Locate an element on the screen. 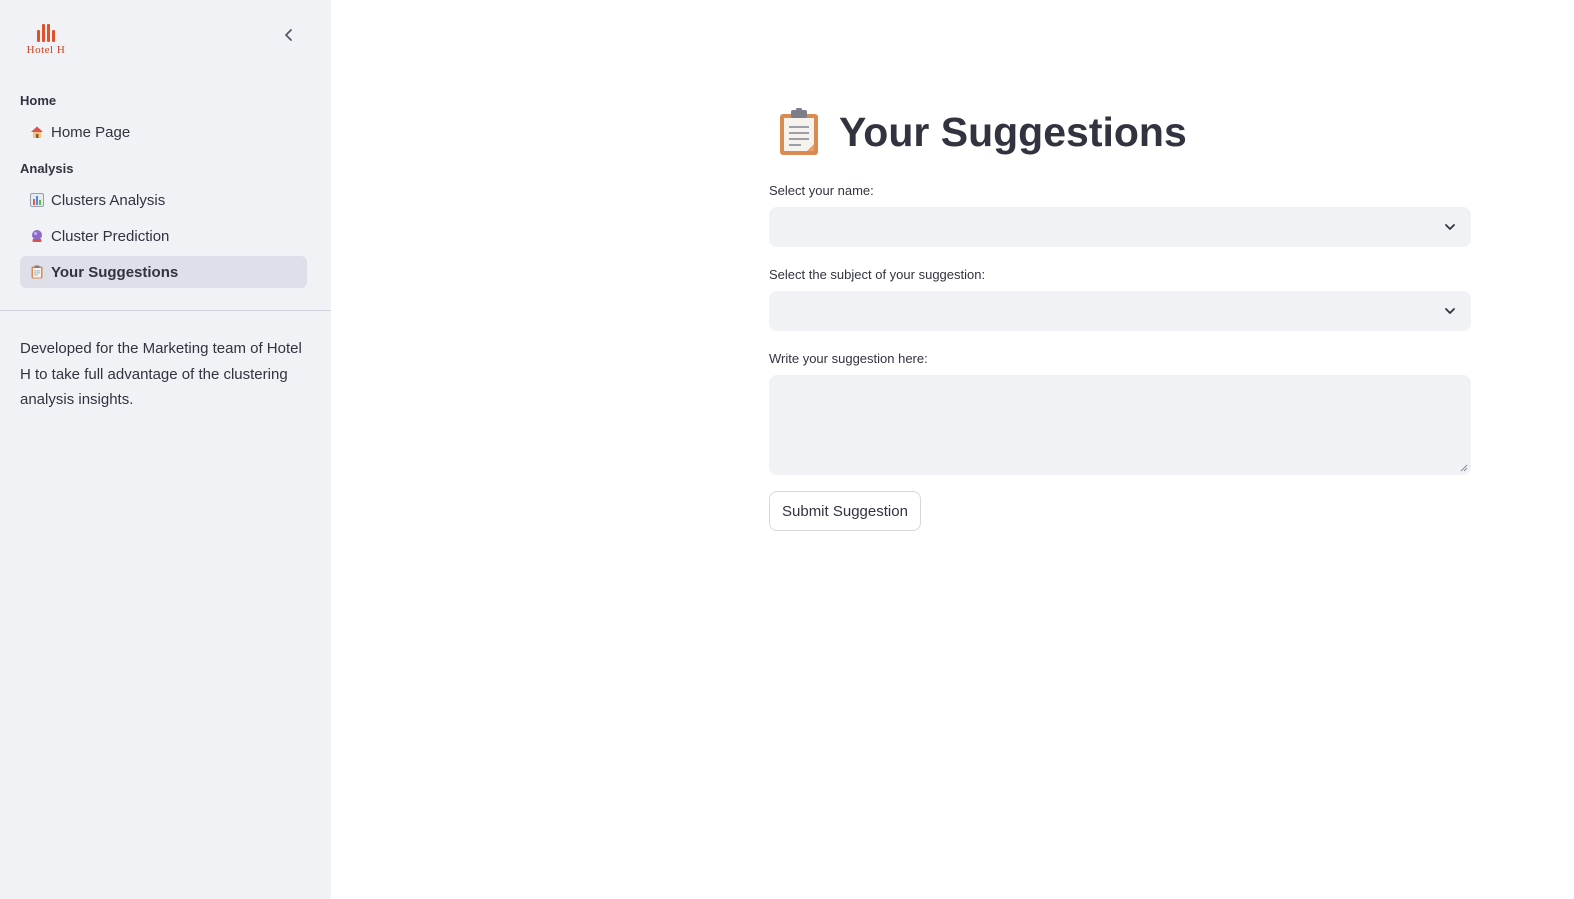 This screenshot has width=1574, height=899. sidebar-item-cluster-prediction: Cluster Prediction is located at coordinates (163, 236).